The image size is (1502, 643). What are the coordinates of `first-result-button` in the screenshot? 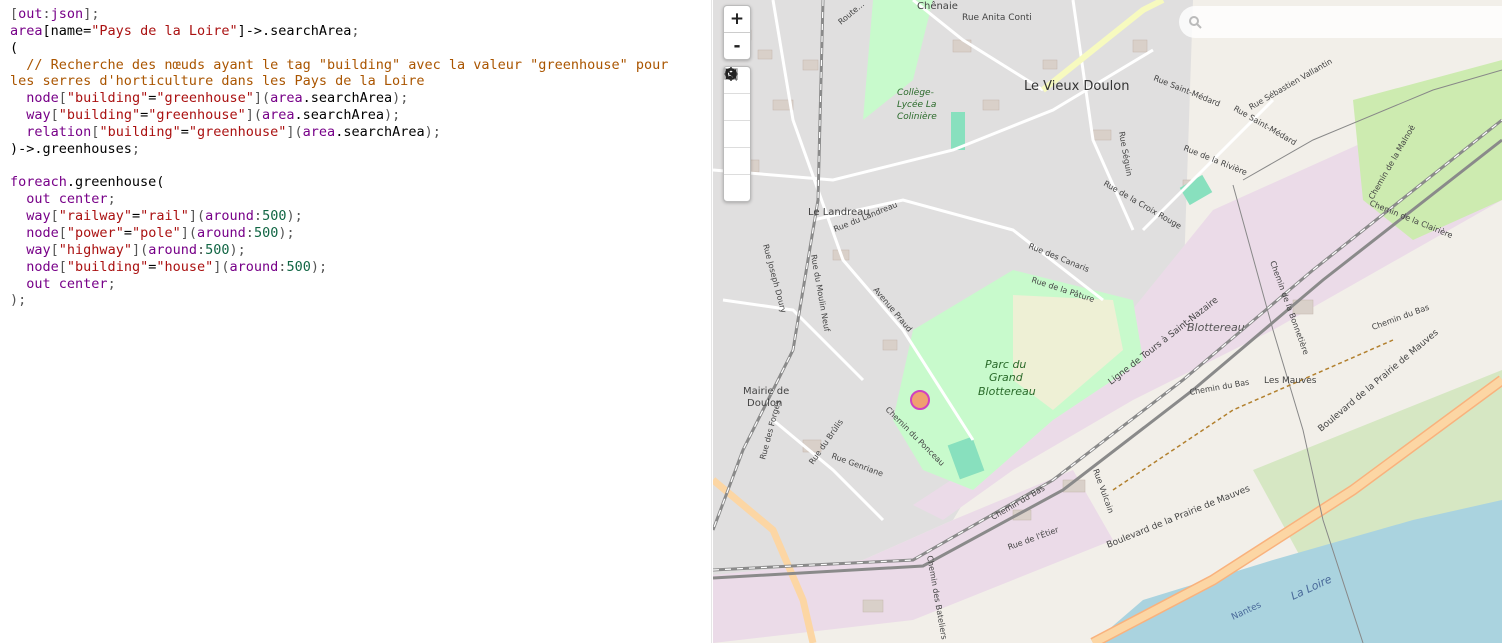 It's located at (737, 121).